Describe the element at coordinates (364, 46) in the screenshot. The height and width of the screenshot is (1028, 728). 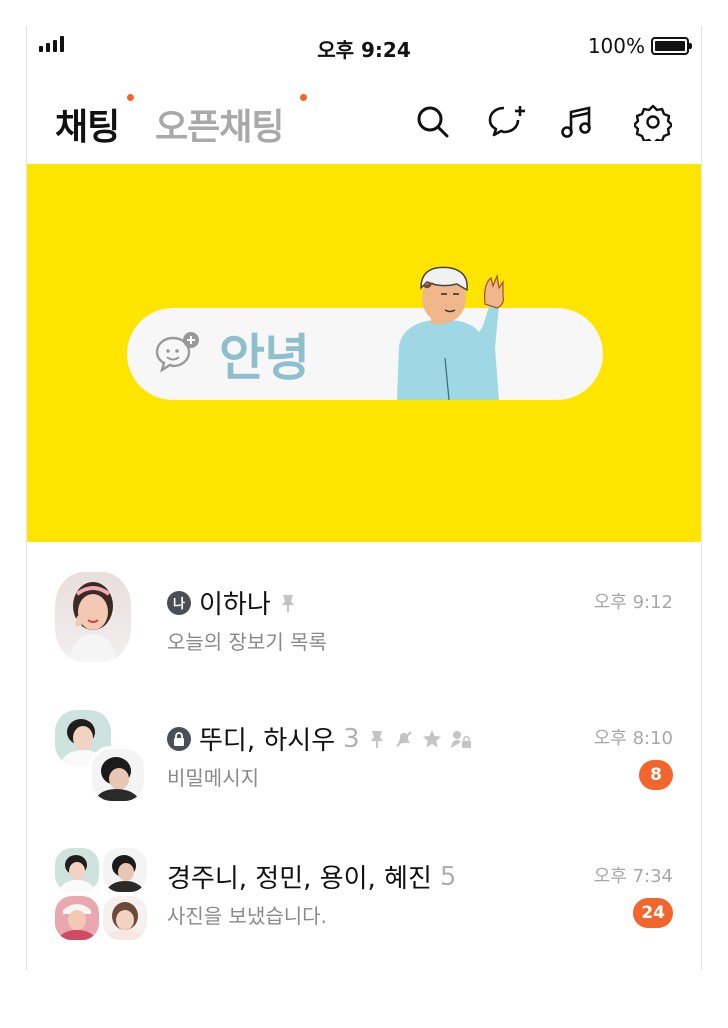
I see `status-bar: 오후 9:24 100%` at that location.